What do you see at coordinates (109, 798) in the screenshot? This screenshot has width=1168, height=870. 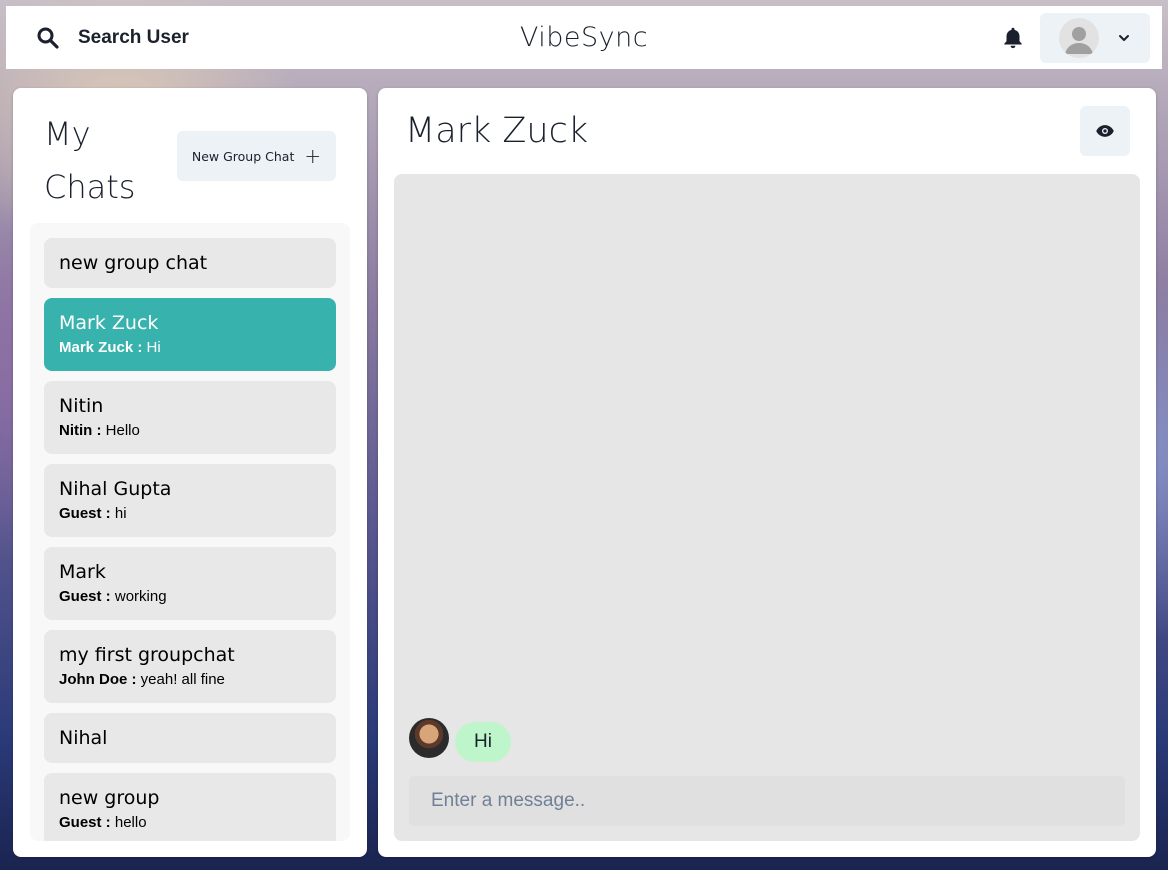 I see `chat-name: new group` at bounding box center [109, 798].